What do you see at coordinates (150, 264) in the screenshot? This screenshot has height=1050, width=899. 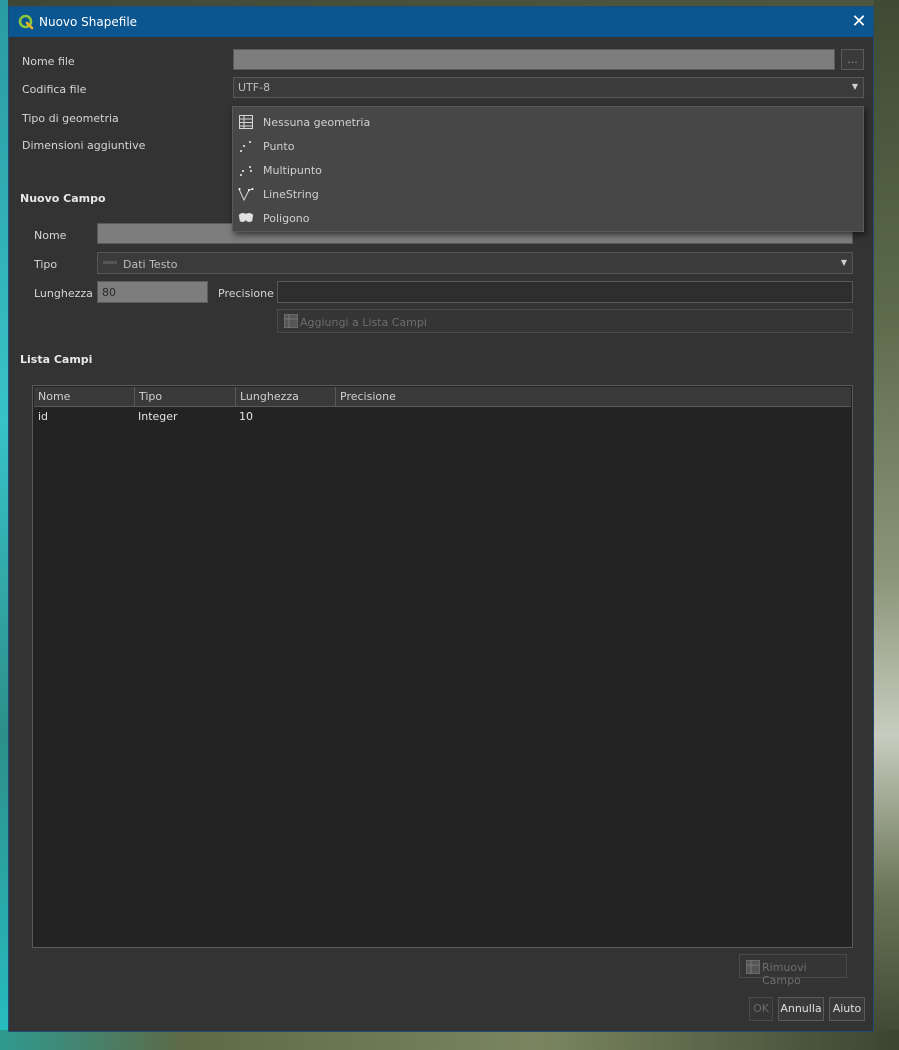 I see `field-type-value: Dati Testo` at bounding box center [150, 264].